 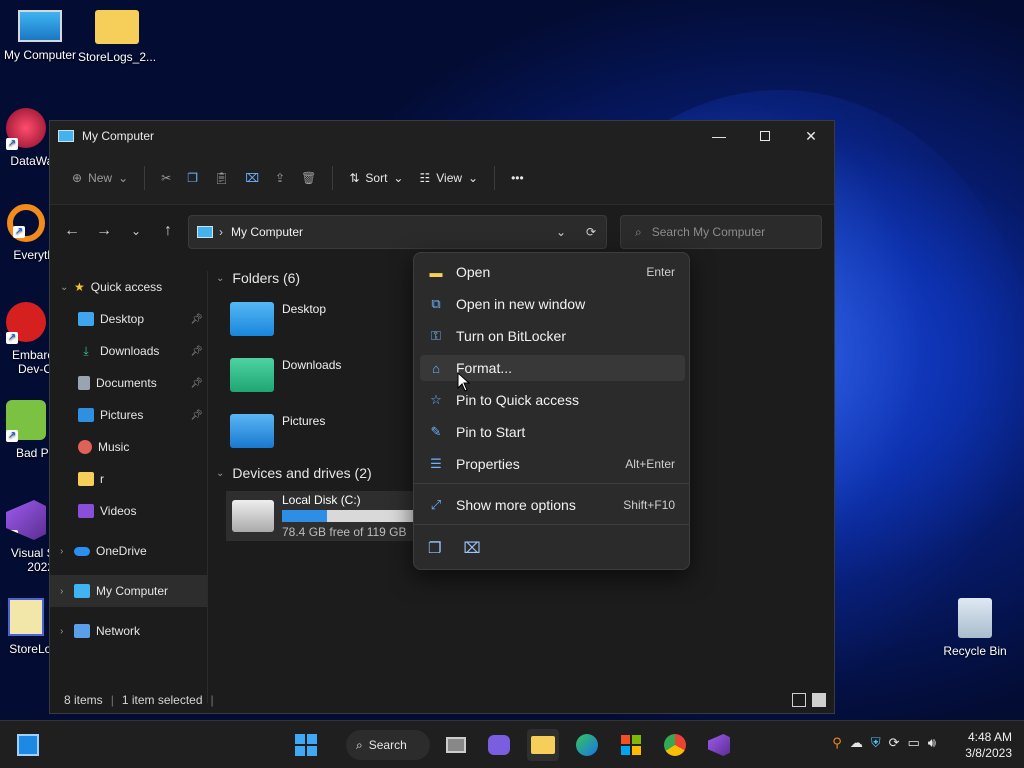 I want to click on folder-tile-desktop: Desktop, so click(x=278, y=319).